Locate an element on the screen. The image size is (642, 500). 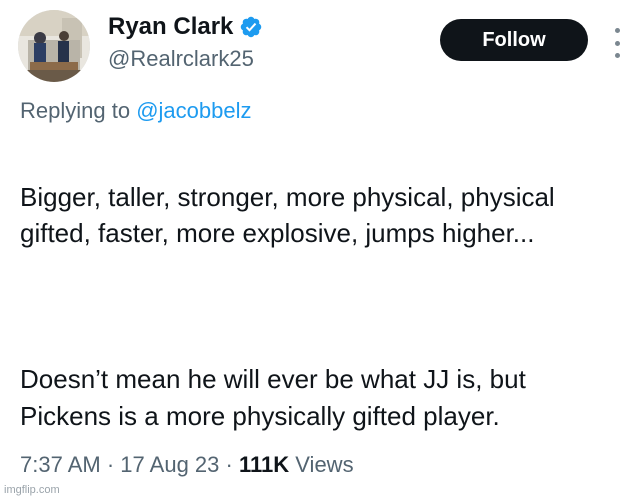
avatar is located at coordinates (54, 46).